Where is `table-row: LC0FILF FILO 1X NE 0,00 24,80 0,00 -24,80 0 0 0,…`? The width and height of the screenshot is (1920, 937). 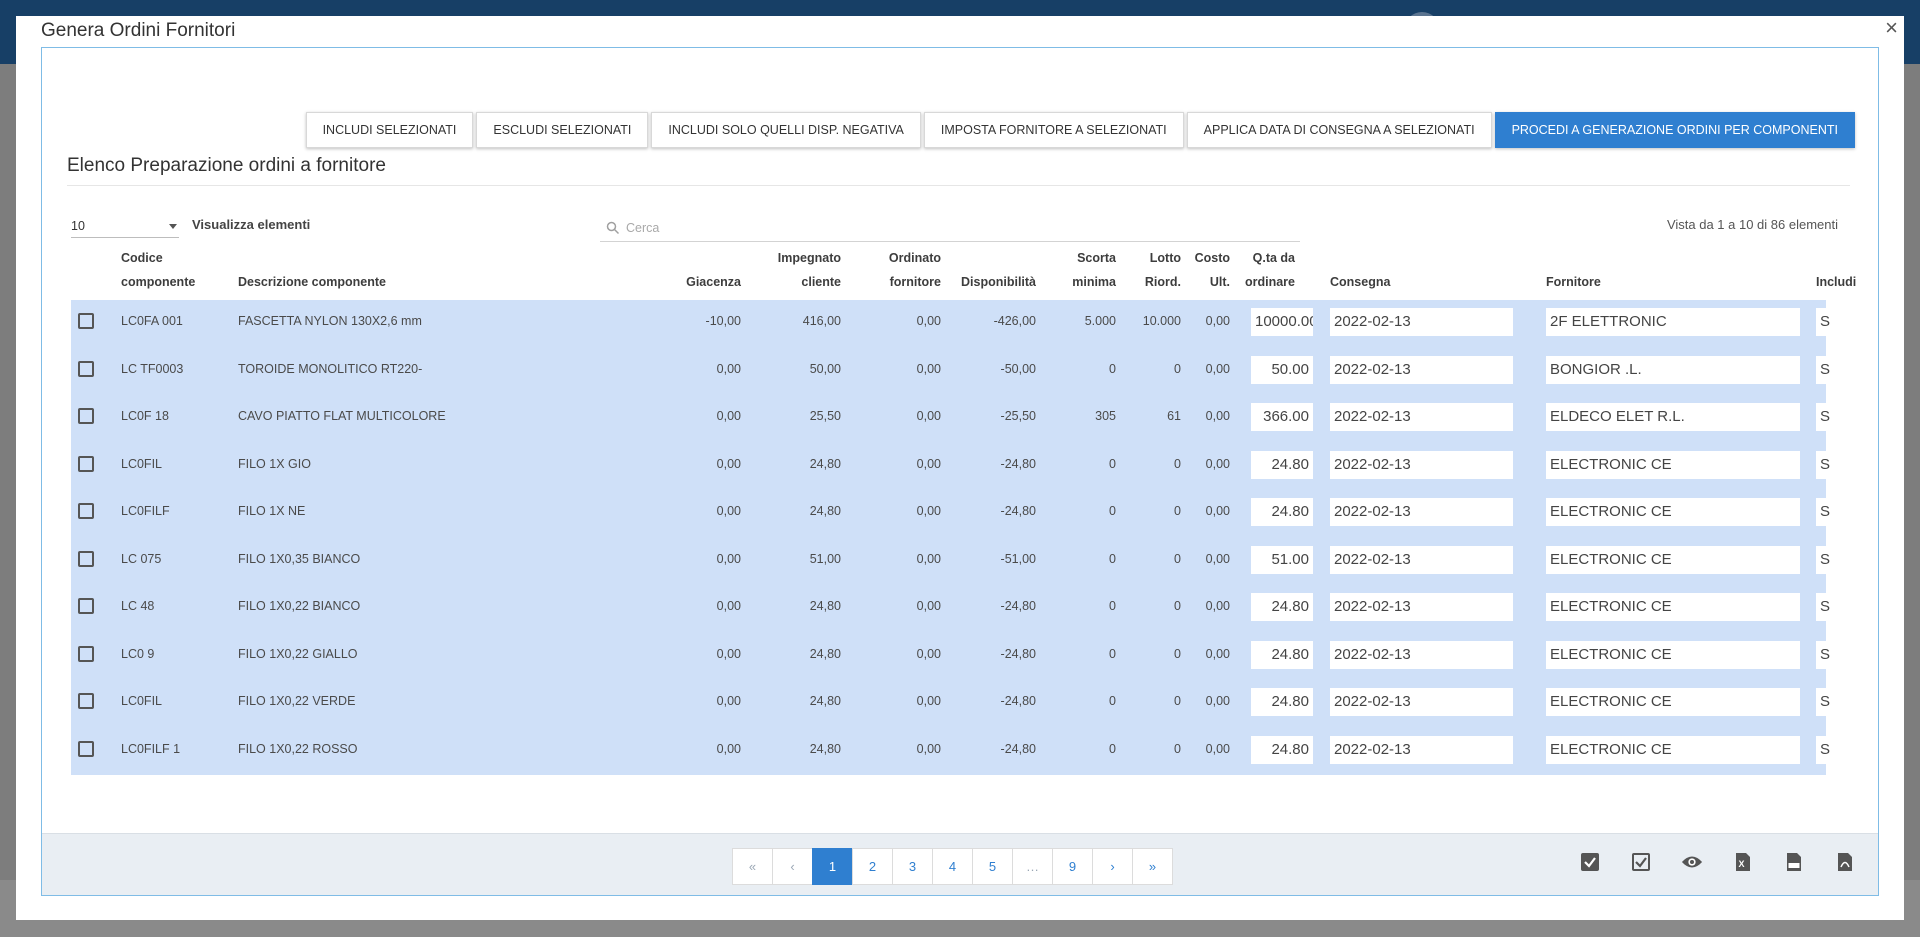
table-row: LC0FILF FILO 1X NE 0,00 24,80 0,00 -24,80 0 0 0,… is located at coordinates (966, 514).